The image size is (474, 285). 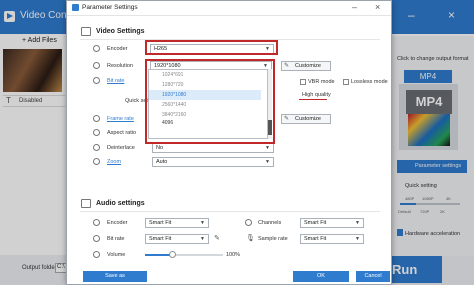 What do you see at coordinates (115, 81) in the screenshot?
I see `video-bitrate-label: Bit rate` at bounding box center [115, 81].